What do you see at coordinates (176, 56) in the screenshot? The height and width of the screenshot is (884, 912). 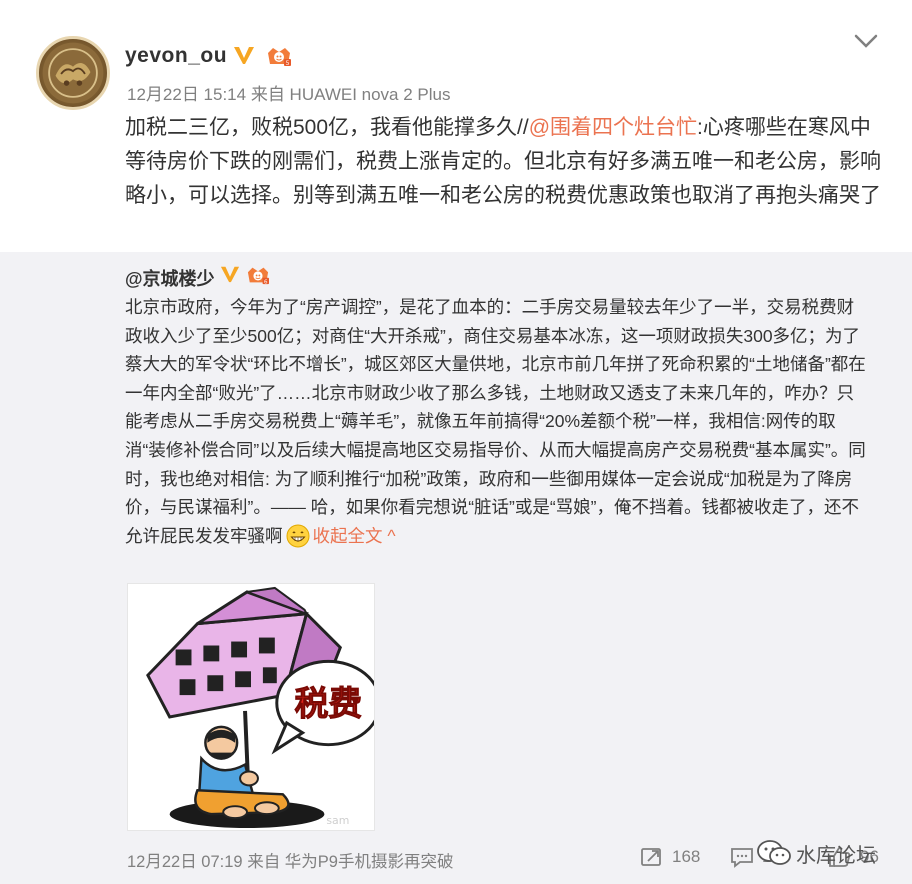 I see `post-username: yevon_ou` at bounding box center [176, 56].